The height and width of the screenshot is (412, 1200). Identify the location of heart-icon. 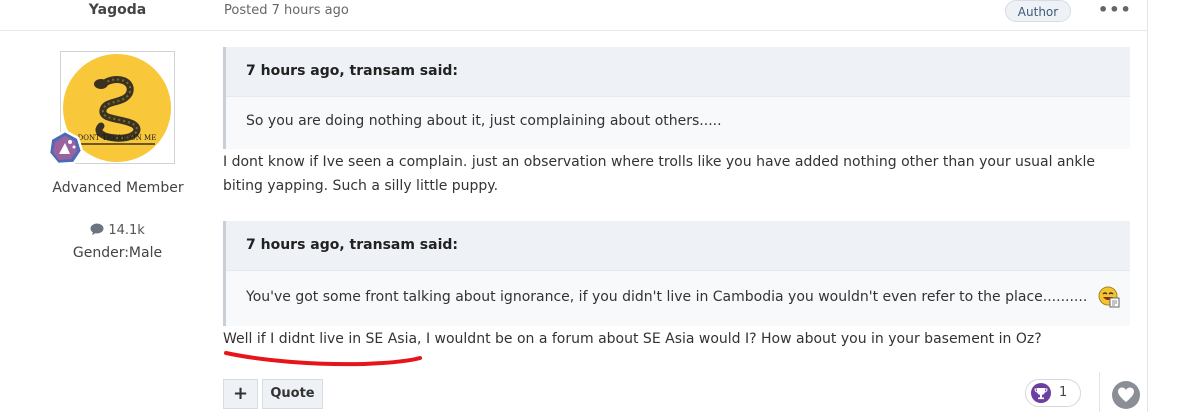
(1126, 395).